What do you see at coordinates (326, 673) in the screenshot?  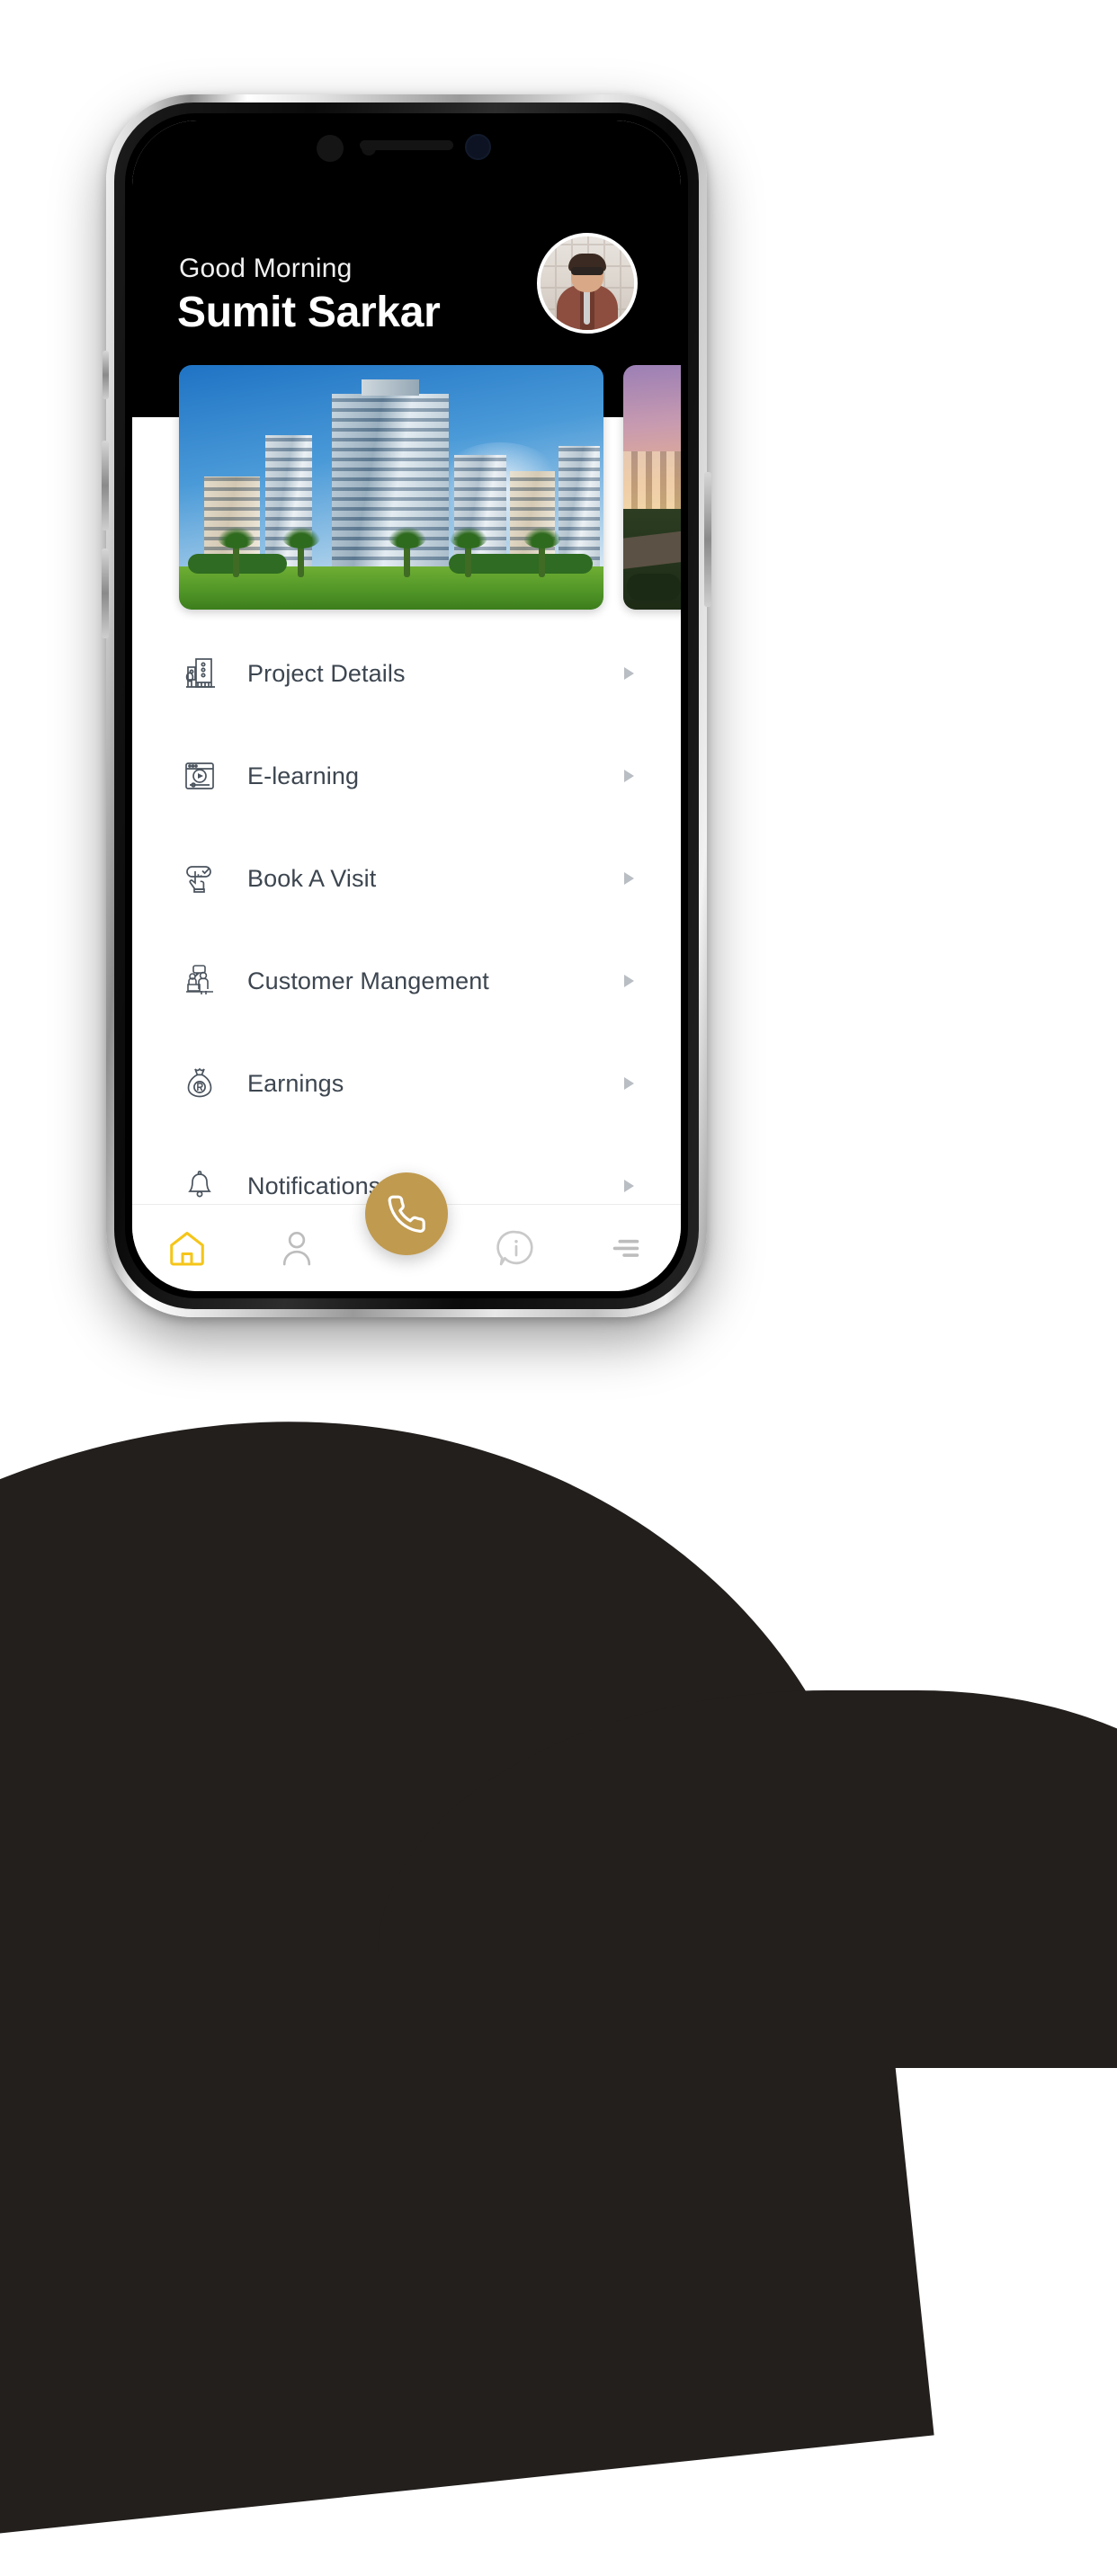 I see `menu-label: Project Details` at bounding box center [326, 673].